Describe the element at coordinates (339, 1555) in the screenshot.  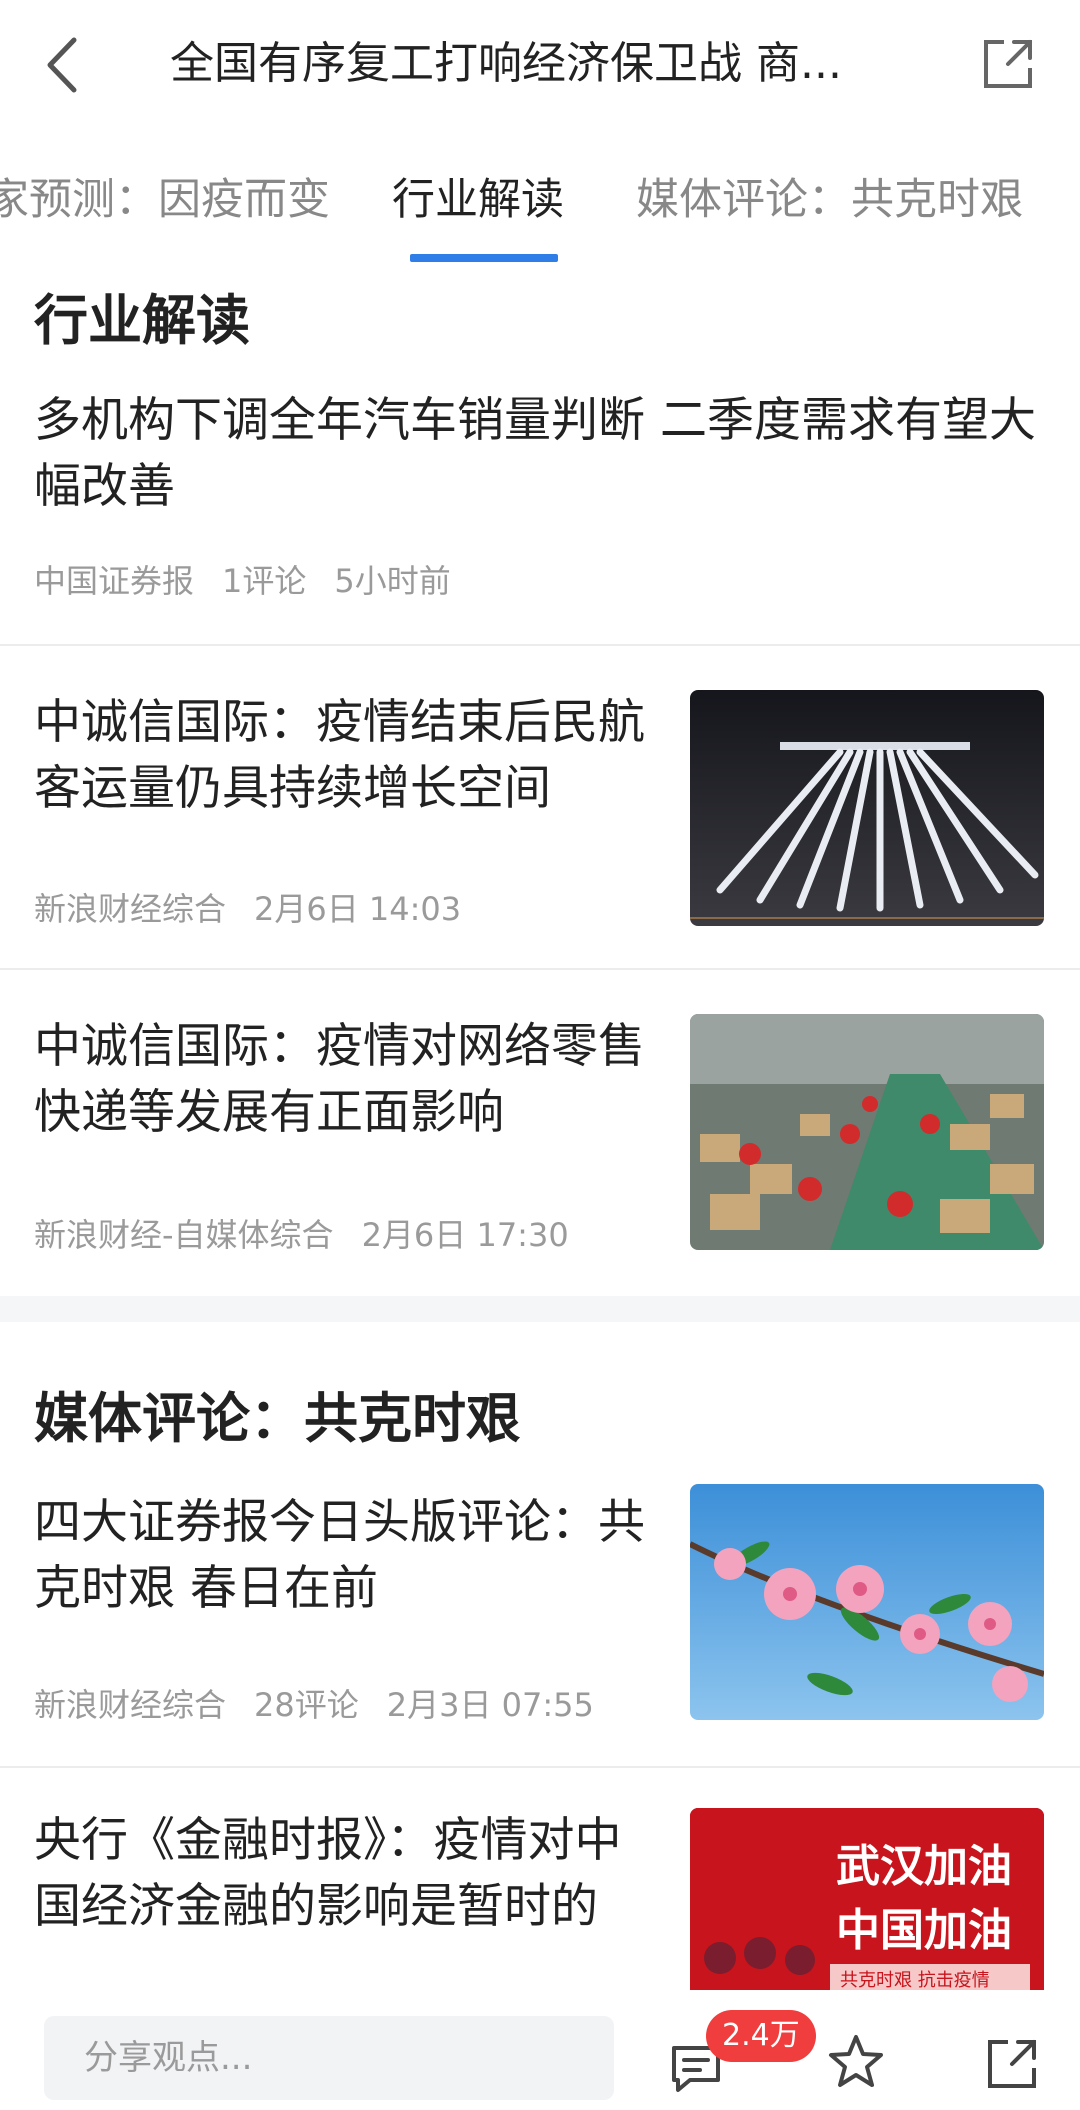
I see `article-headline: 四大证券报今日头版评论：共克时艰 春日在前` at that location.